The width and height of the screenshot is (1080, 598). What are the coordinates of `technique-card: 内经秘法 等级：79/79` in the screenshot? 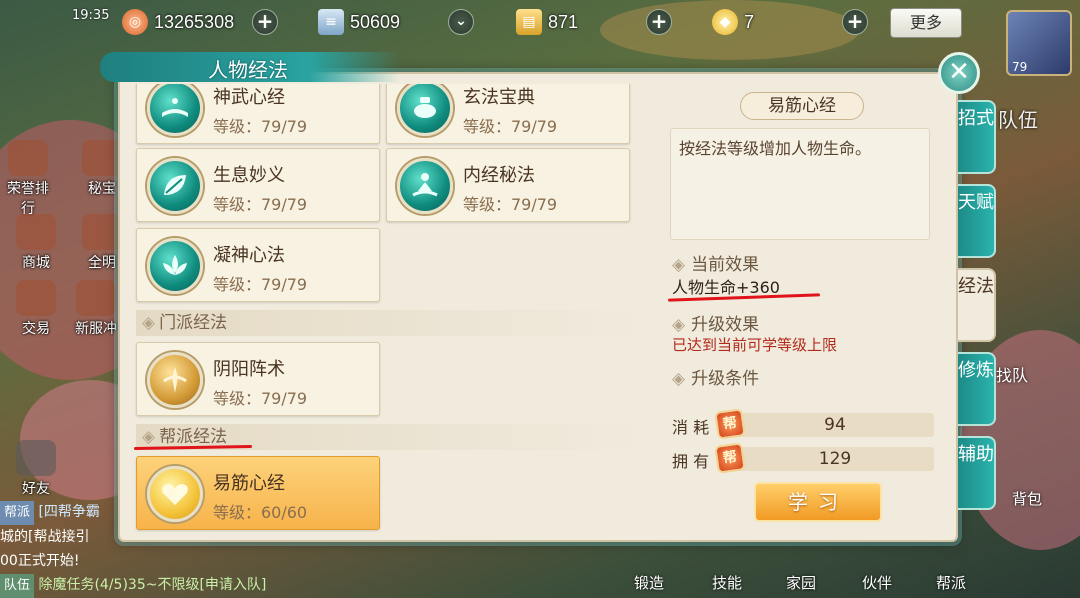 It's located at (508, 185).